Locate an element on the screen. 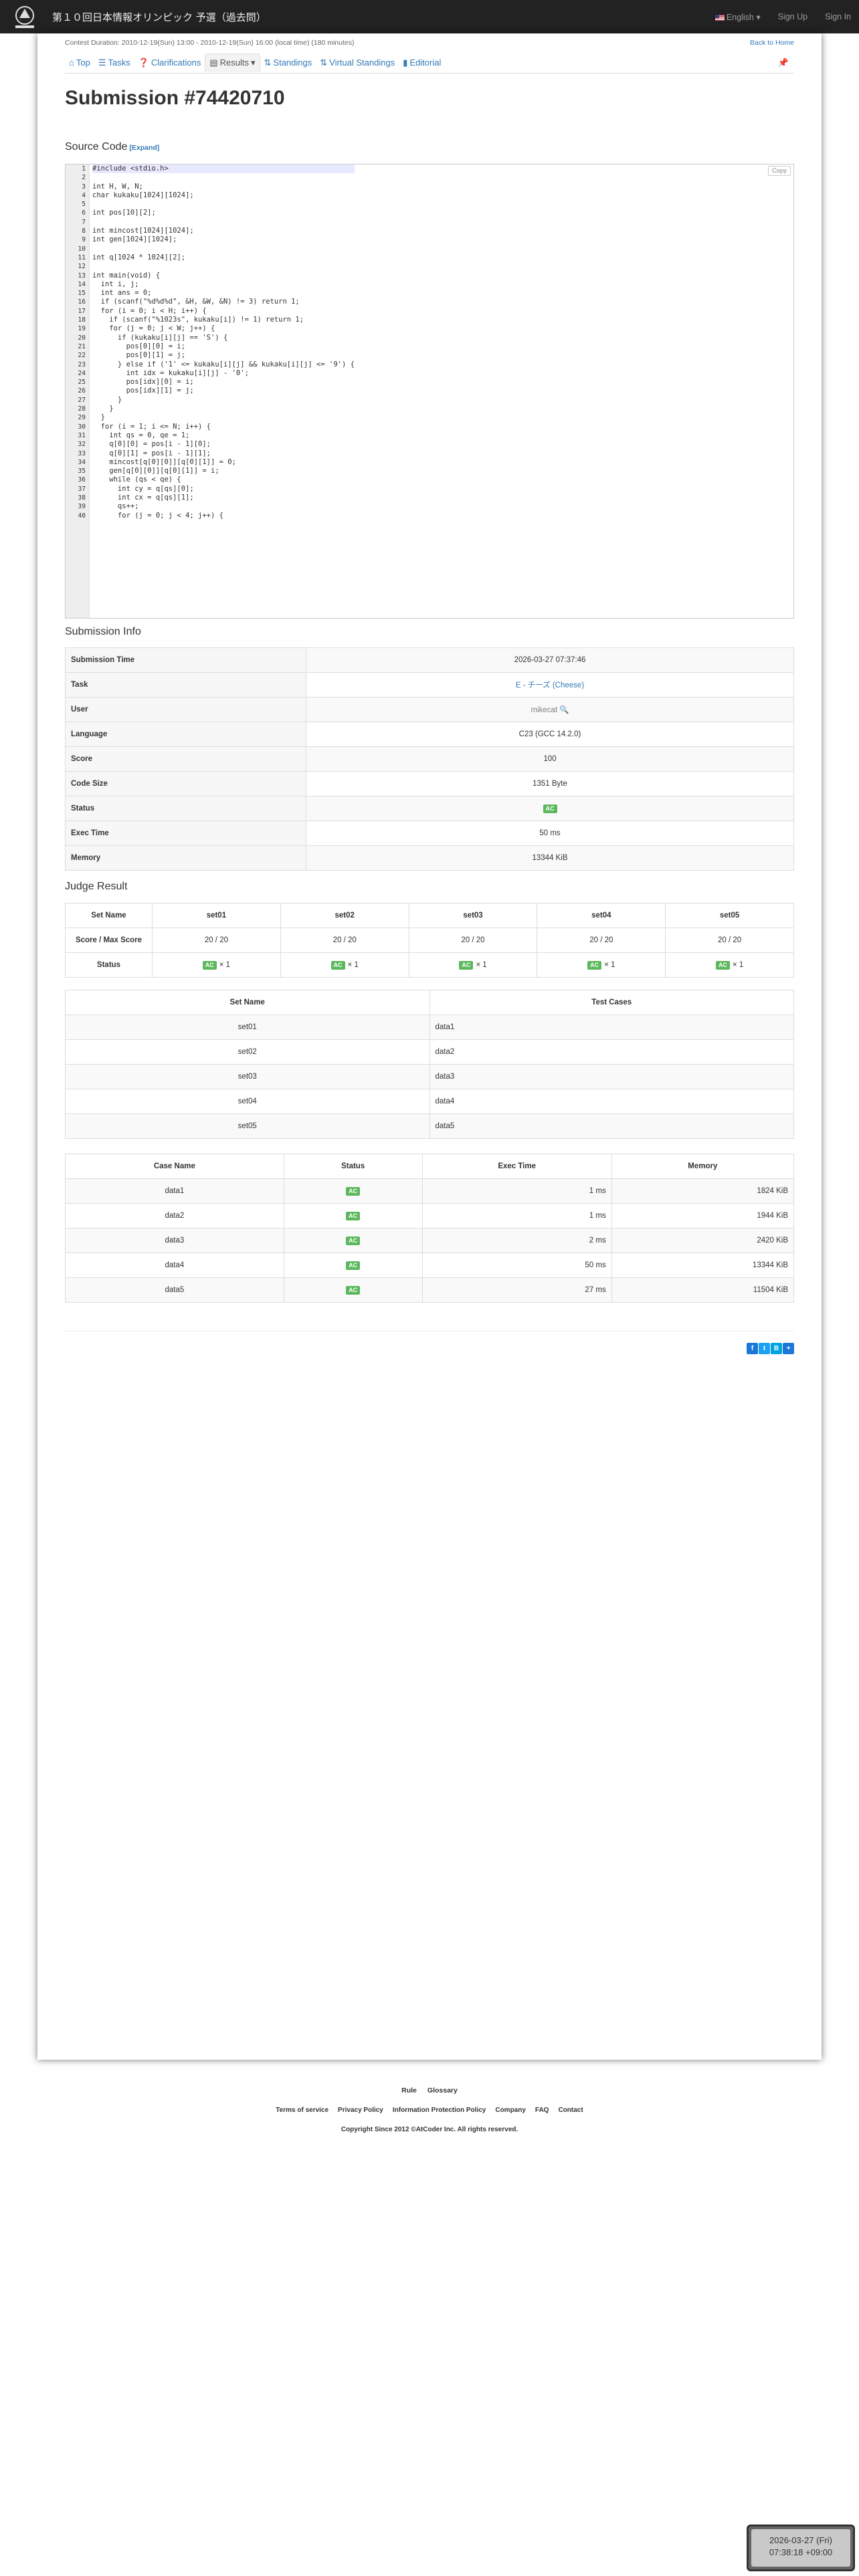 Image resolution: width=859 pixels, height=2576 pixels. code-line: } is located at coordinates (98, 418).